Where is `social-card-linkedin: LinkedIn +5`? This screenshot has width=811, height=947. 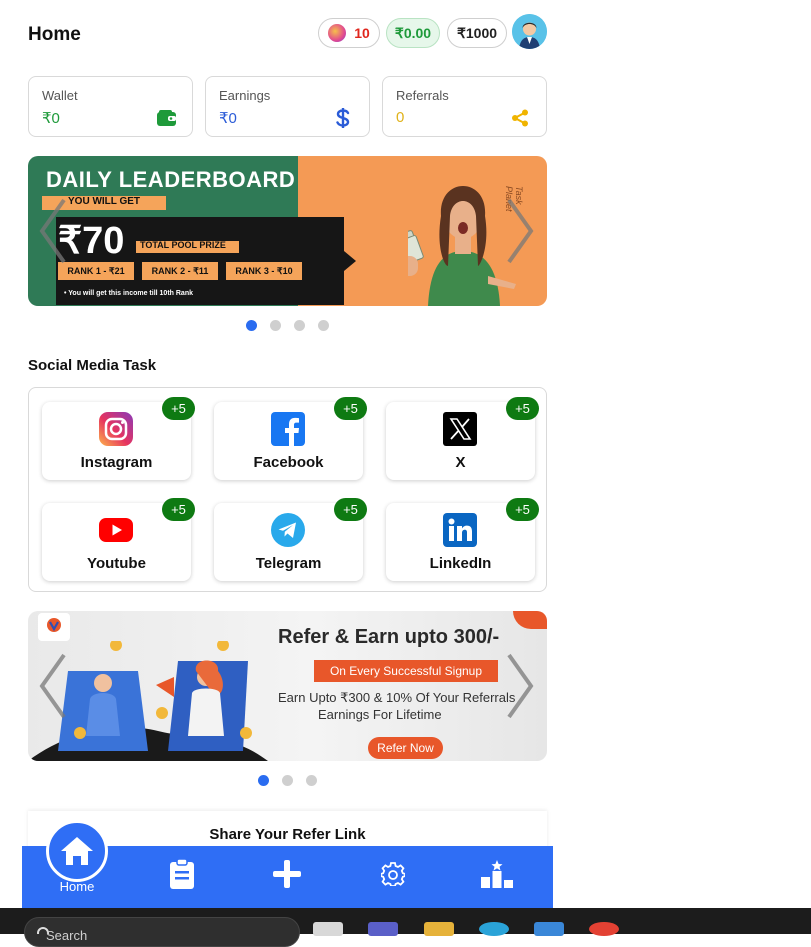
social-card-linkedin: LinkedIn +5 is located at coordinates (462, 539).